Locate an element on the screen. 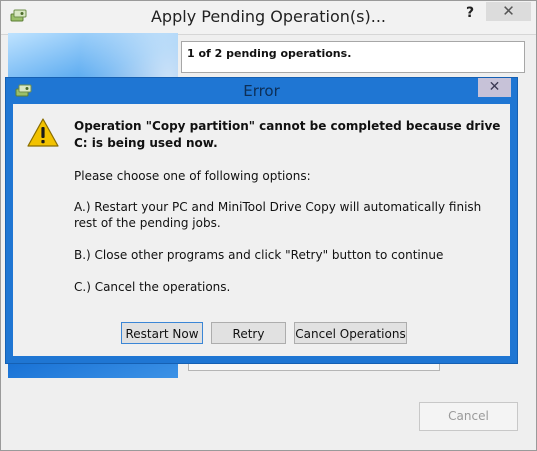 The height and width of the screenshot is (451, 537). cancel-button: Cancel is located at coordinates (468, 416).